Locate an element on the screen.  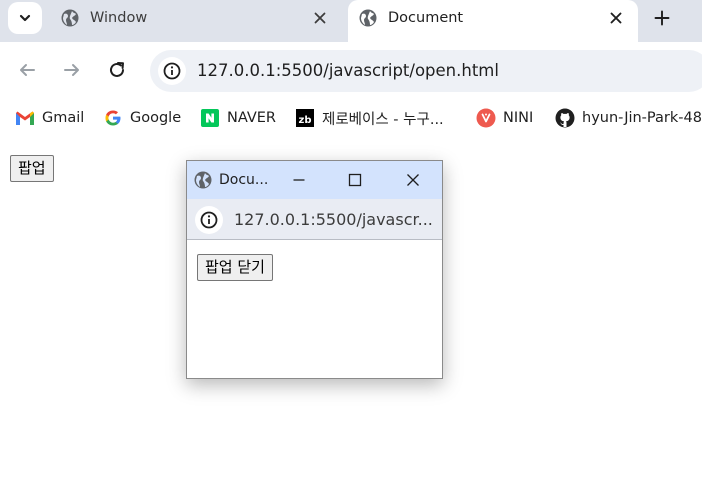
bookmarks-bar: Gmail Google NAVER zb 제로베이스 - 누구... NINI is located at coordinates (351, 118).